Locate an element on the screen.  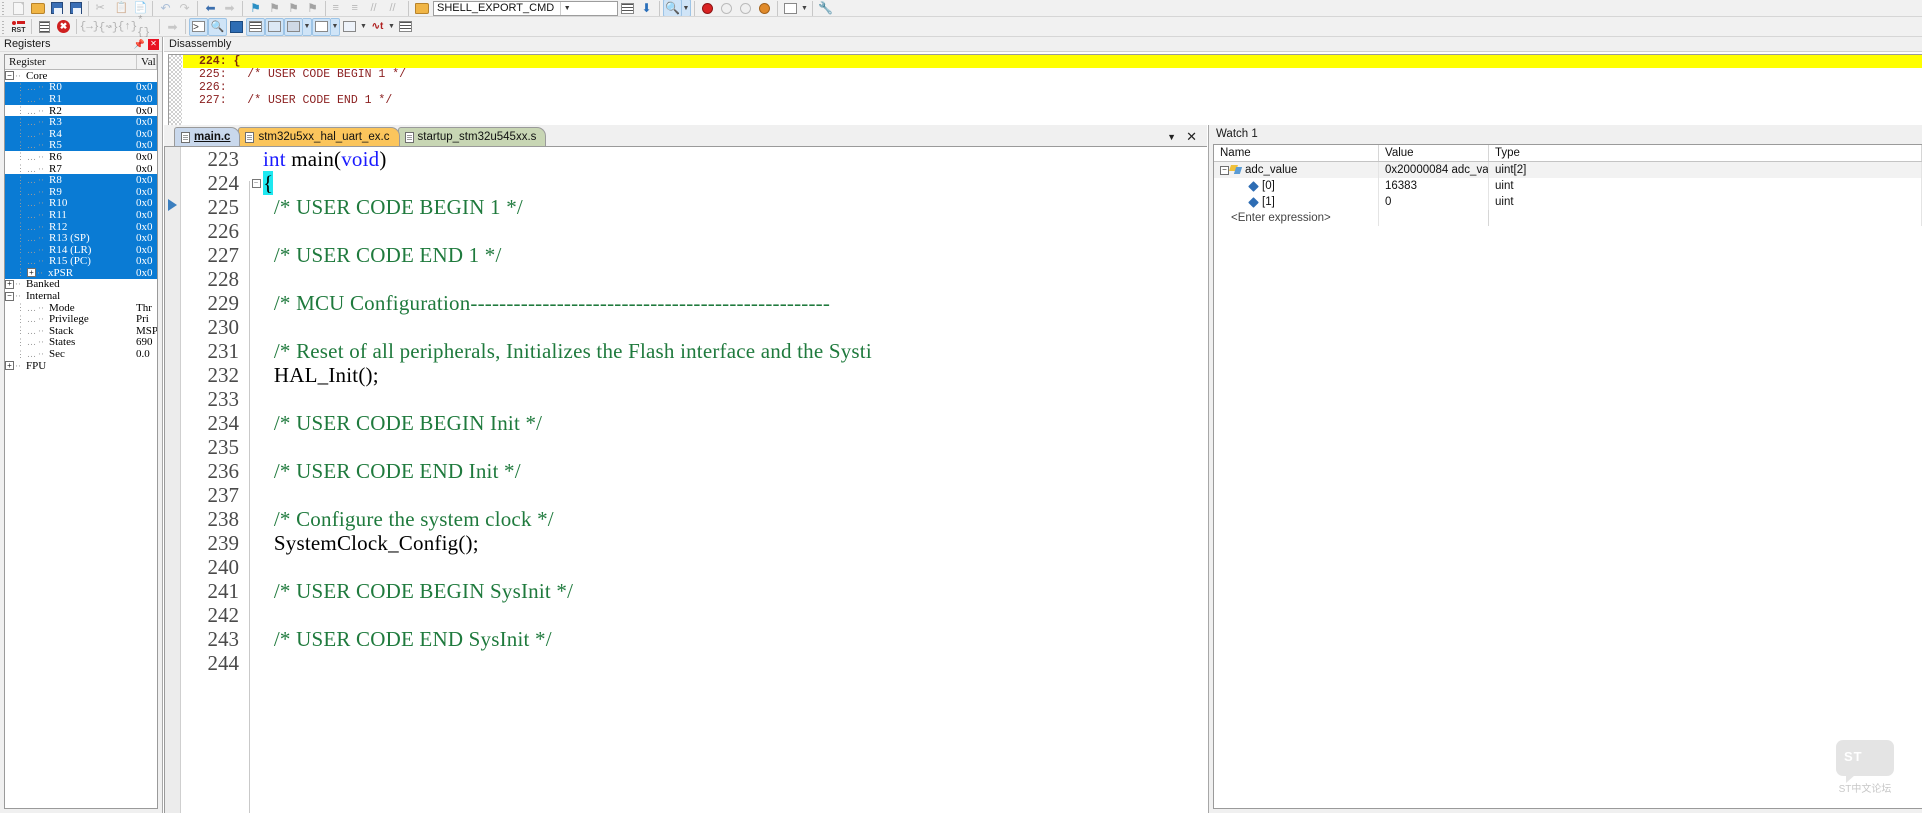
watch-name-cell: [0] is located at coordinates (1296, 186).